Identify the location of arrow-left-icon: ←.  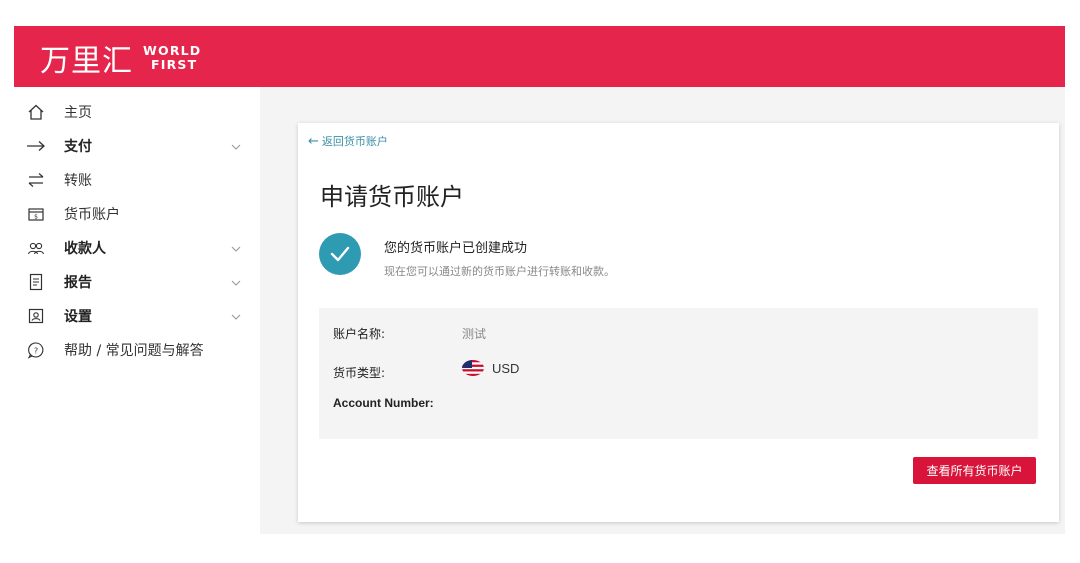
(313, 141).